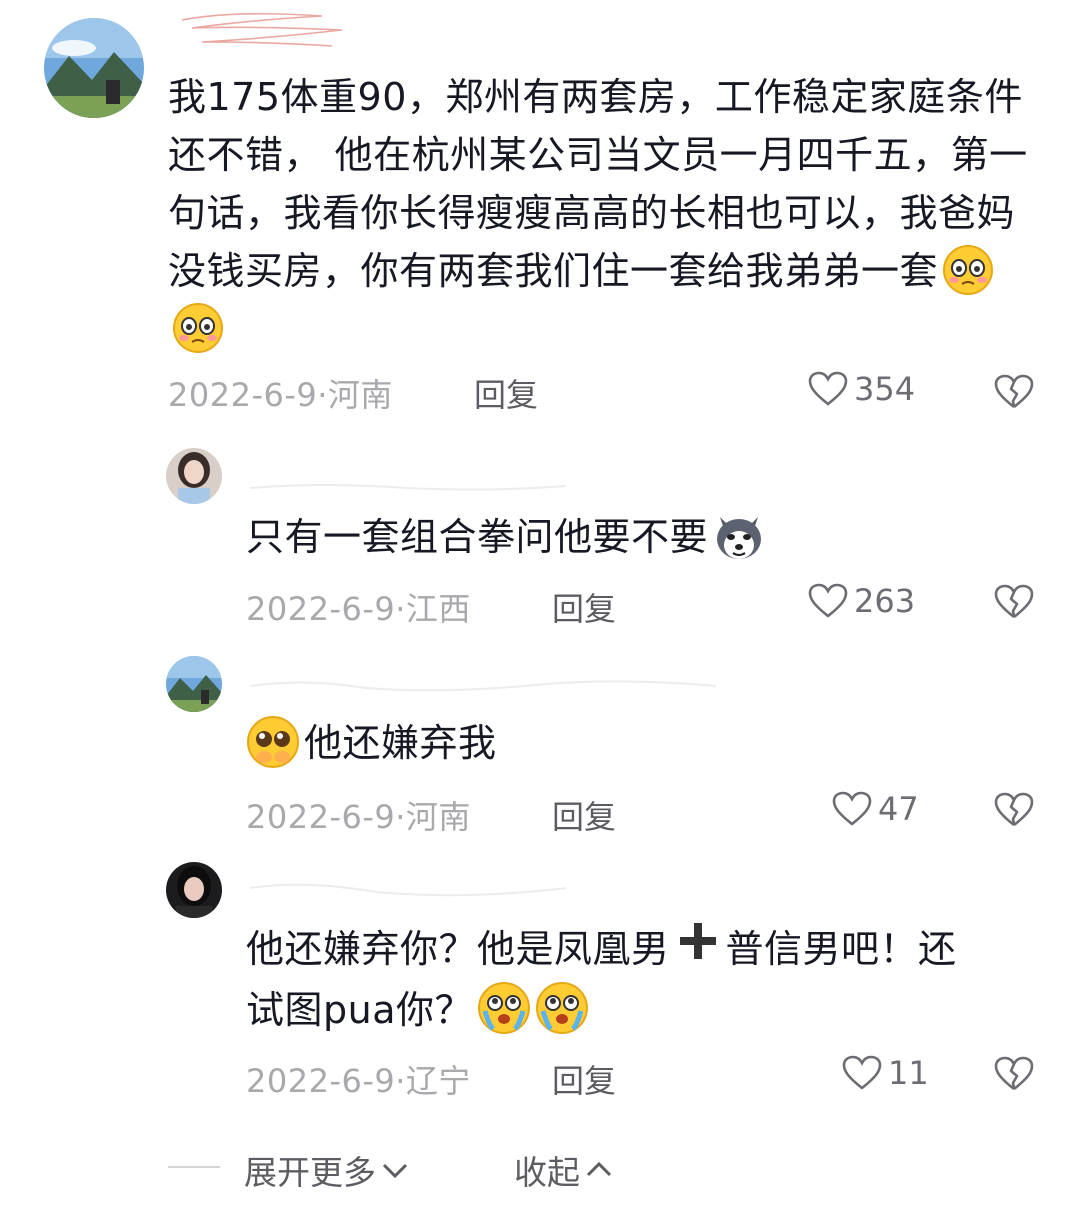  I want to click on reply-meta: 2022-6-9·河南, so click(358, 817).